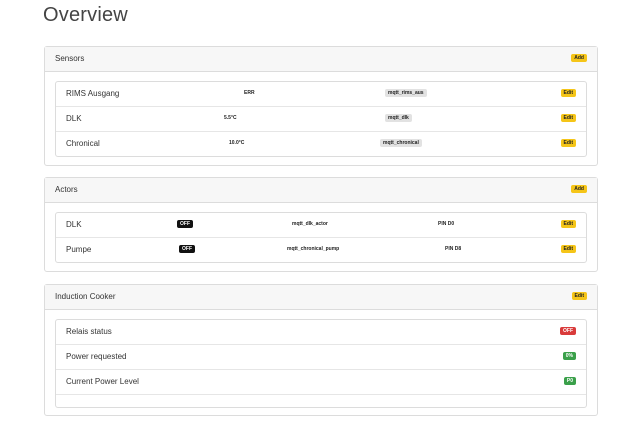 The width and height of the screenshot is (640, 428). I want to click on sensor-name: Chronical, so click(83, 143).